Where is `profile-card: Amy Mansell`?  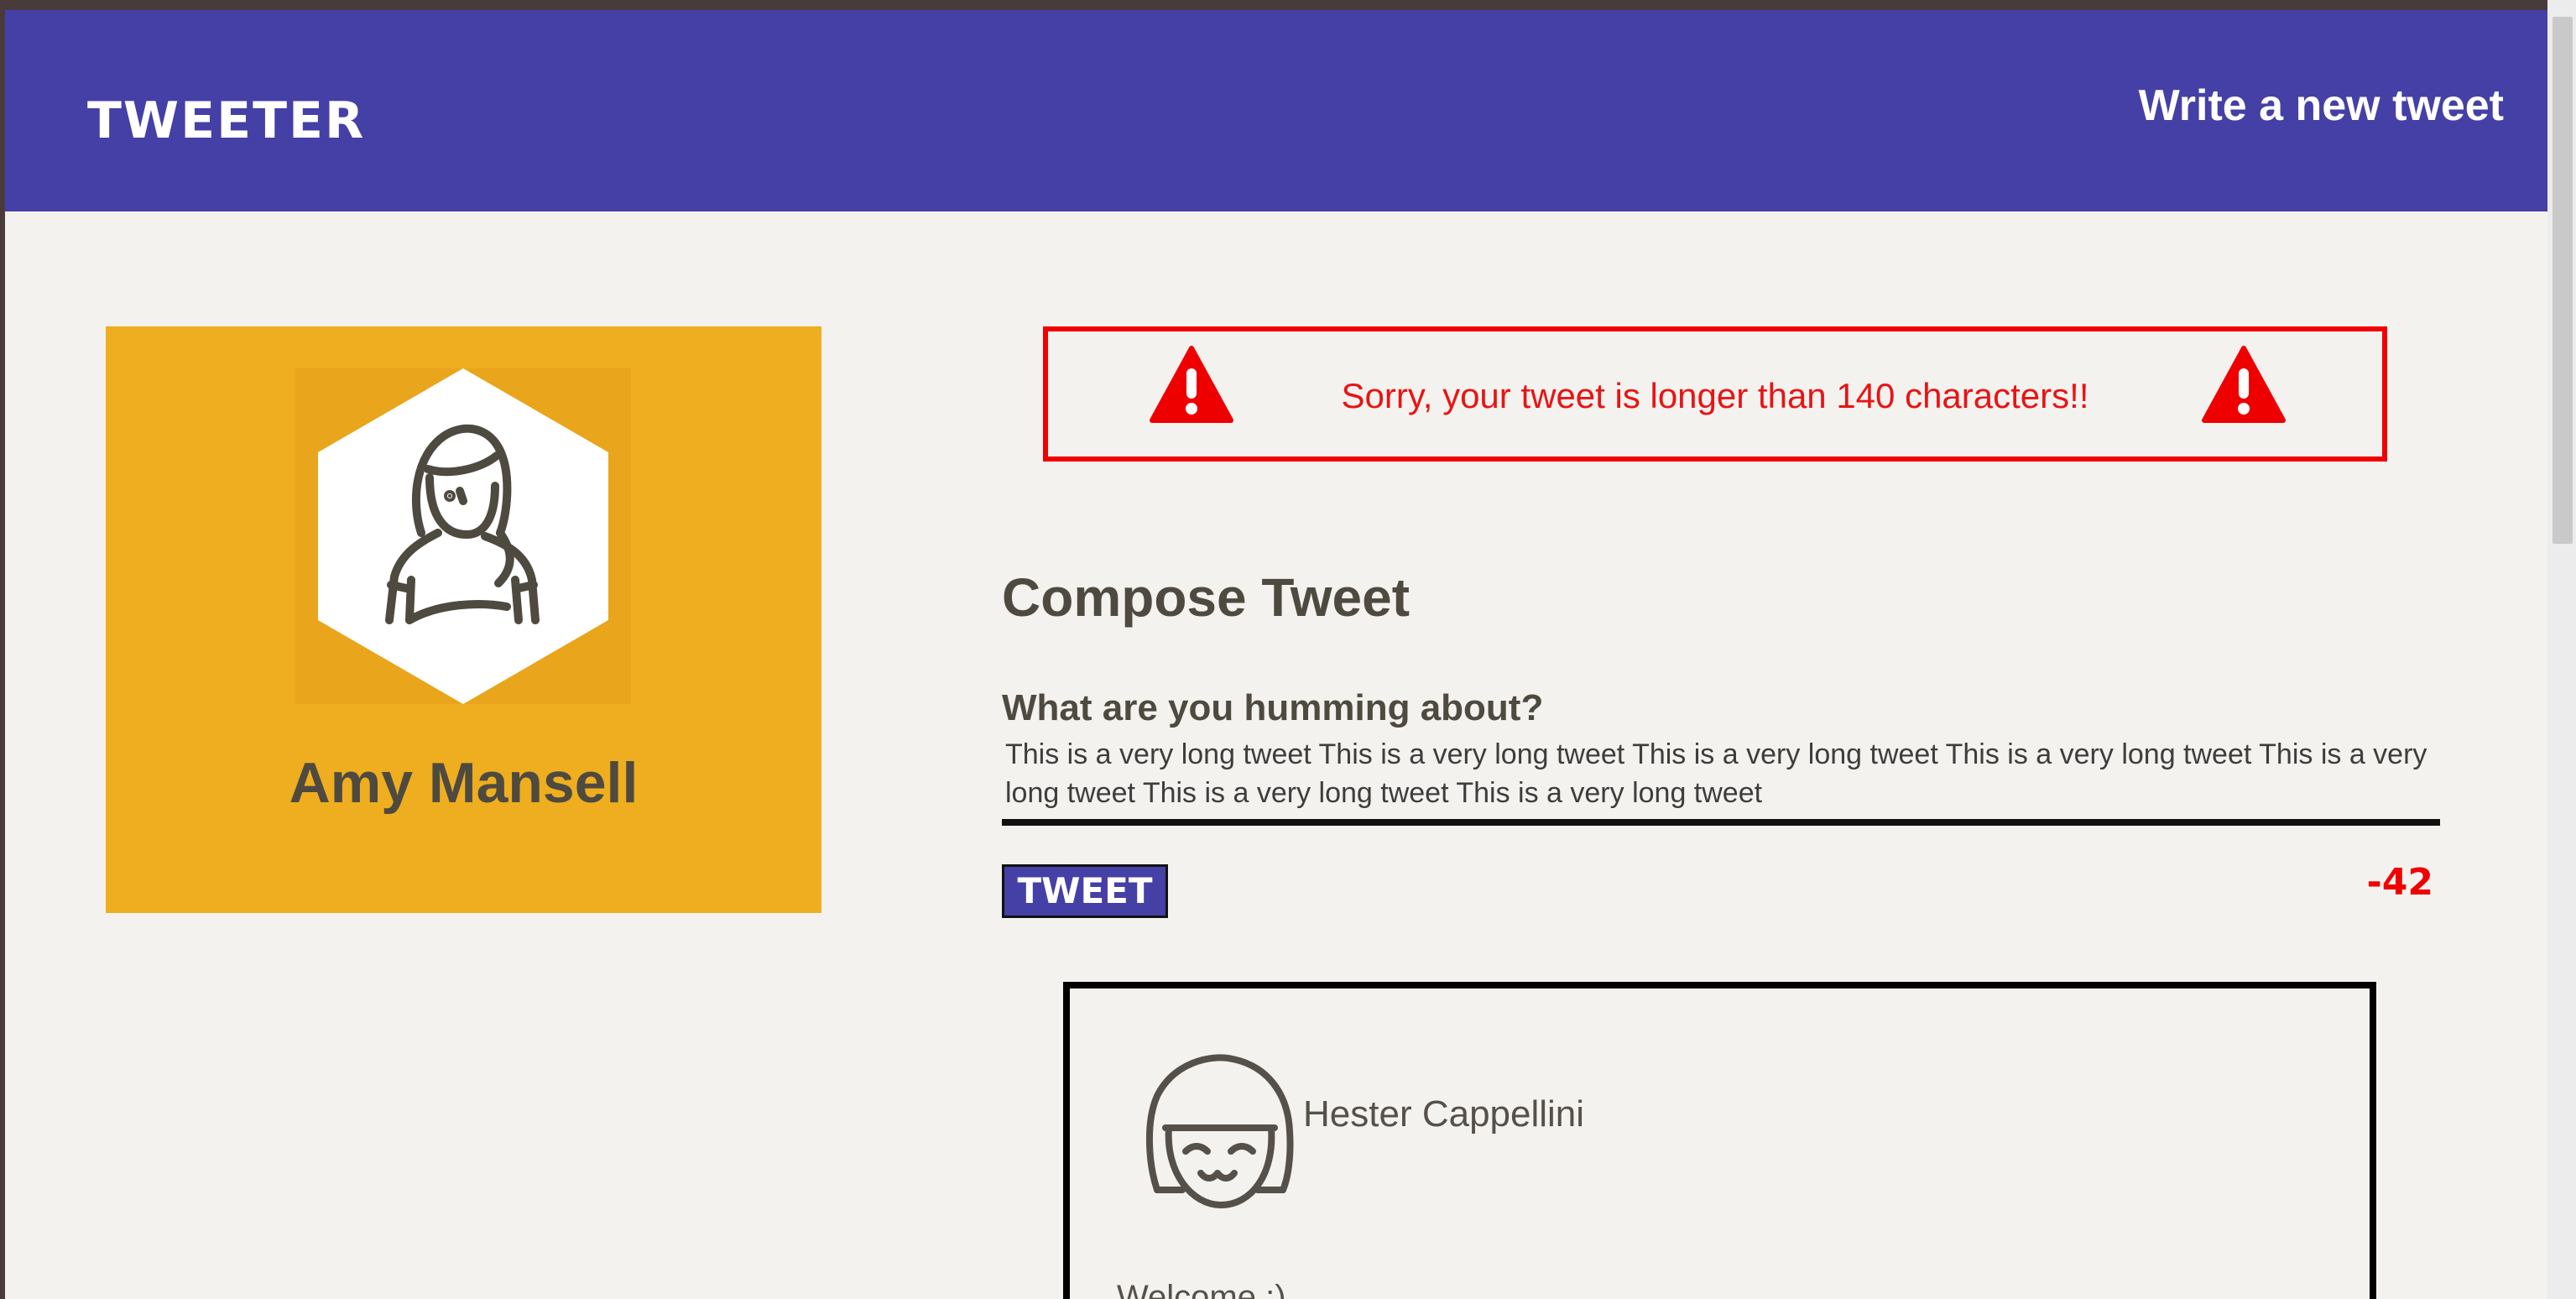 profile-card: Amy Mansell is located at coordinates (463, 619).